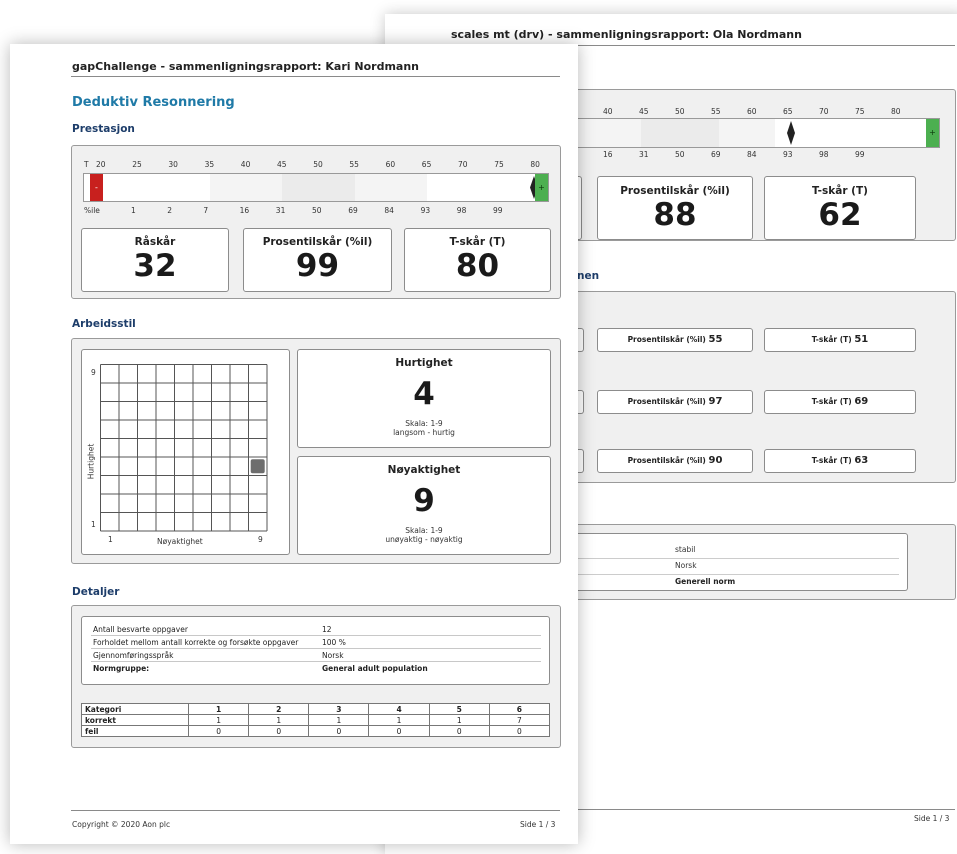 The height and width of the screenshot is (854, 957). What do you see at coordinates (96, 592) in the screenshot?
I see `detaljer-heading: Detaljer` at bounding box center [96, 592].